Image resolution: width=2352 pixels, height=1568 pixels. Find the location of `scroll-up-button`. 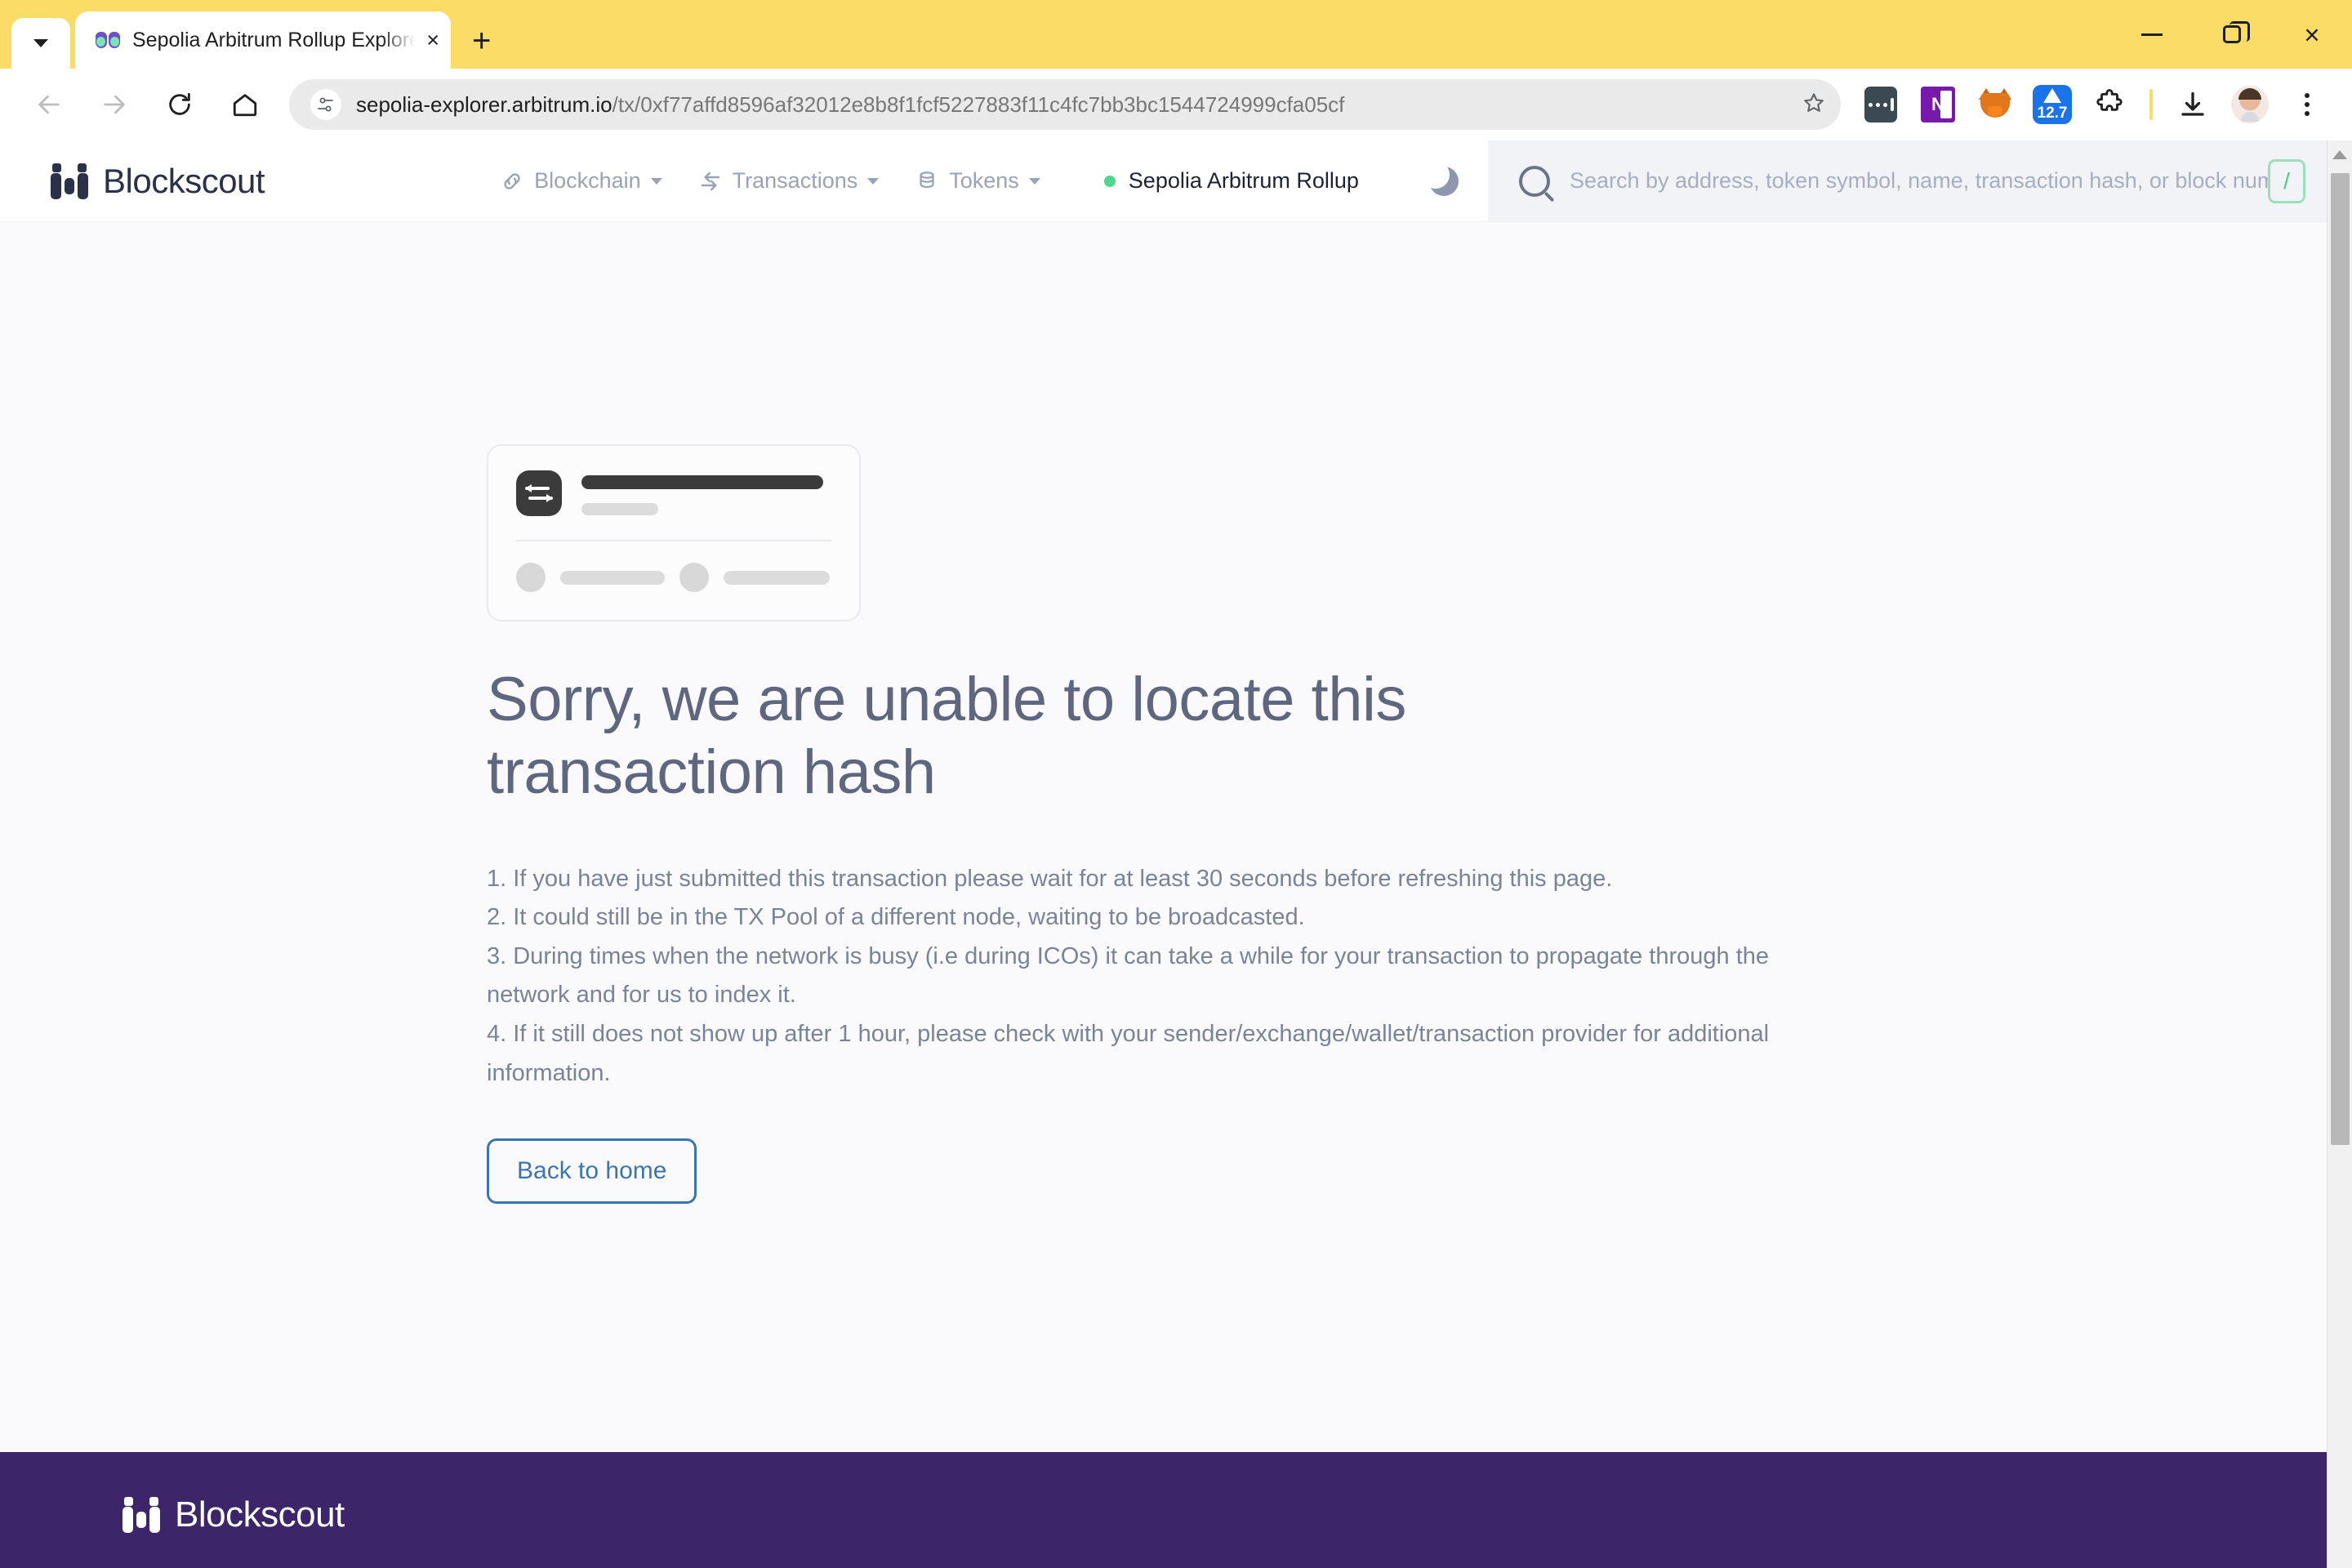

scroll-up-button is located at coordinates (2340, 154).